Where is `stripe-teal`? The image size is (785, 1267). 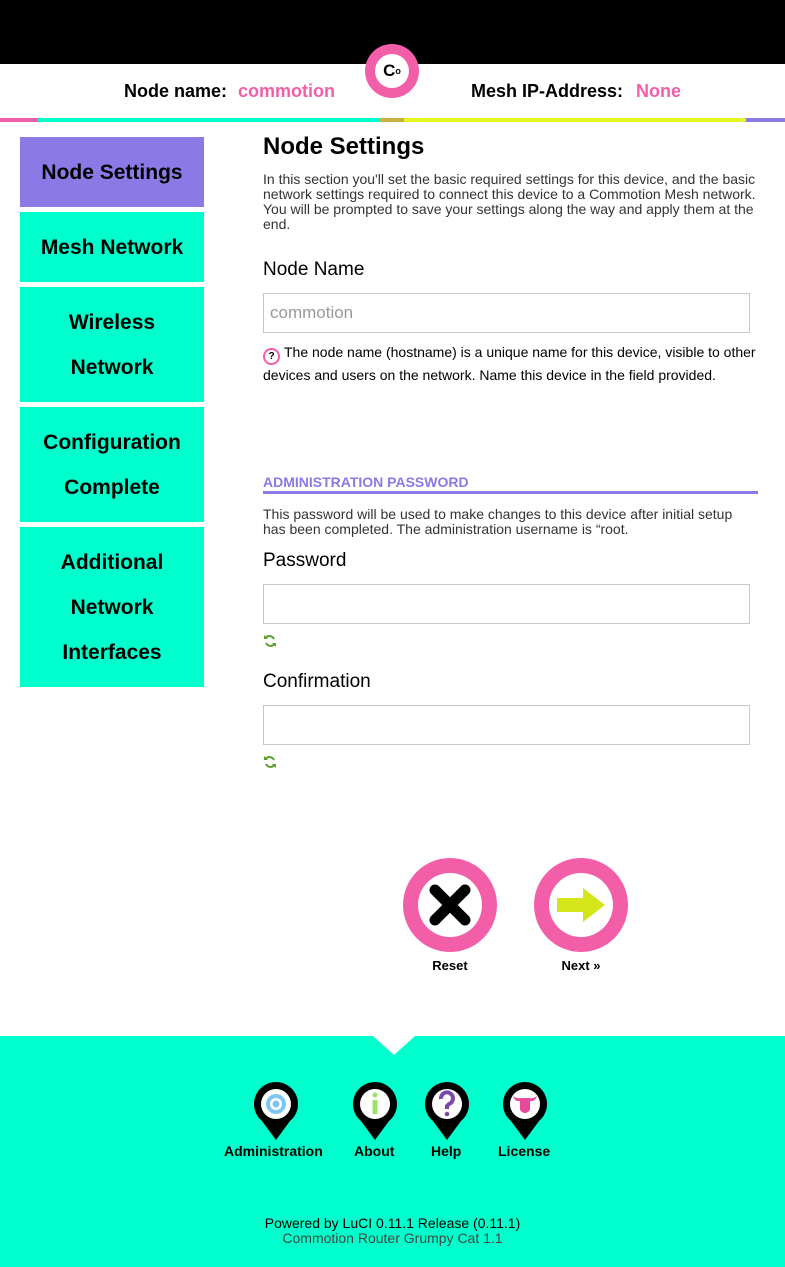 stripe-teal is located at coordinates (209, 120).